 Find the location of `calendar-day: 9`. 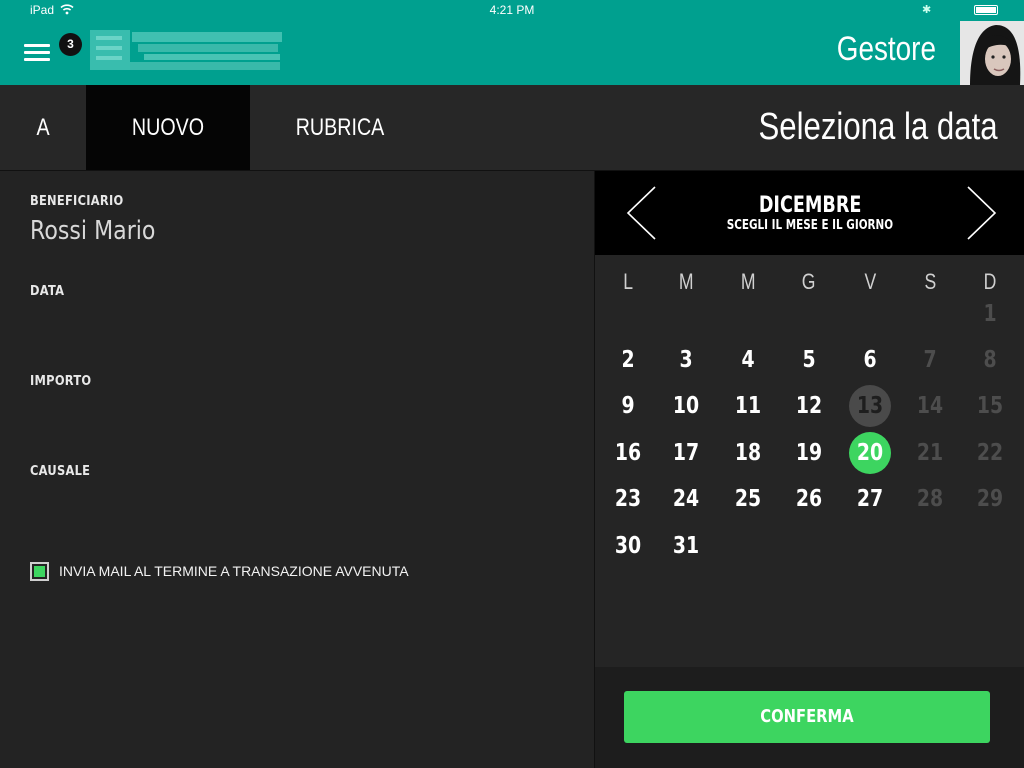

calendar-day: 9 is located at coordinates (628, 406).